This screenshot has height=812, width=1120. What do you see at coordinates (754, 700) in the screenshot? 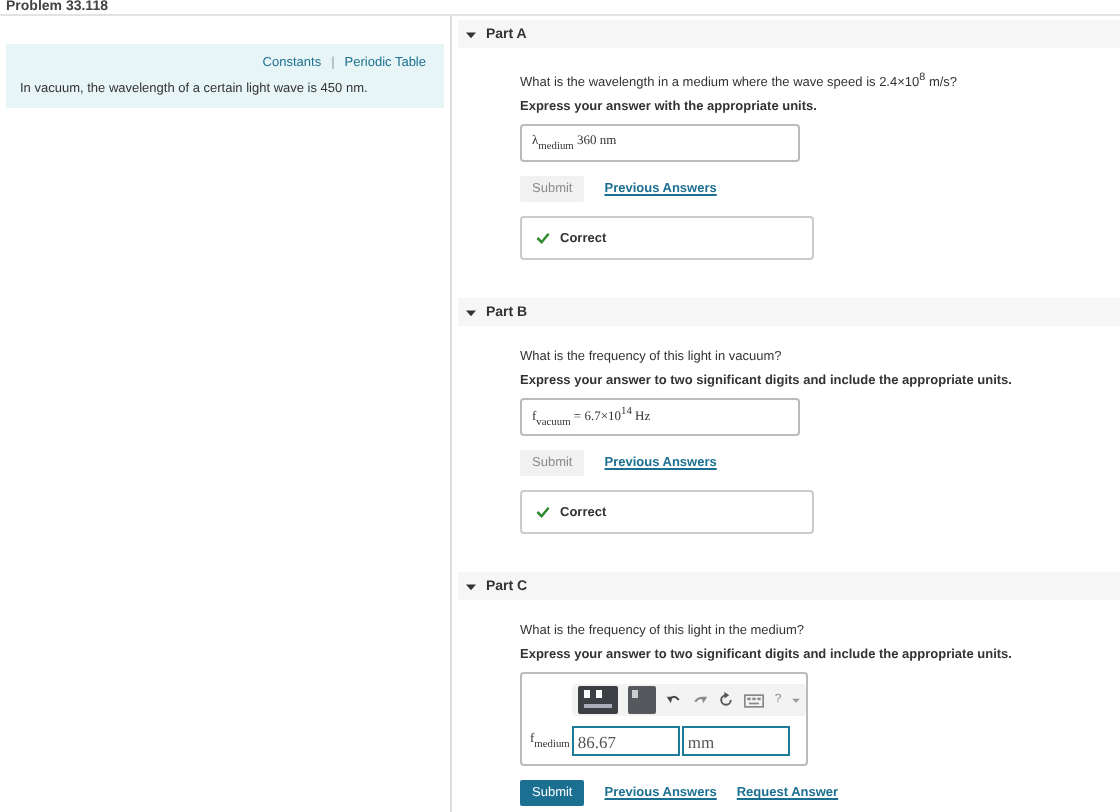
I see `keyboard-icon` at bounding box center [754, 700].